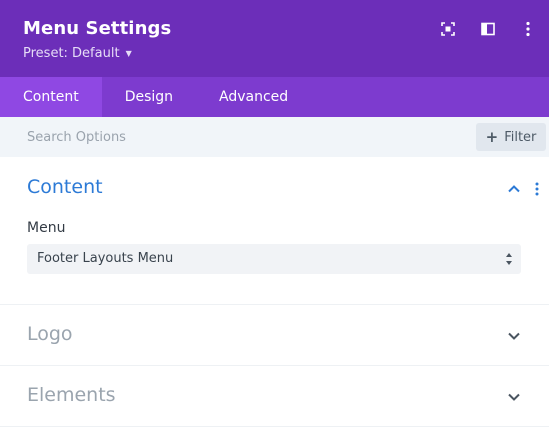 The width and height of the screenshot is (549, 444). Describe the element at coordinates (71, 395) in the screenshot. I see `section-title-elements: Elements` at that location.